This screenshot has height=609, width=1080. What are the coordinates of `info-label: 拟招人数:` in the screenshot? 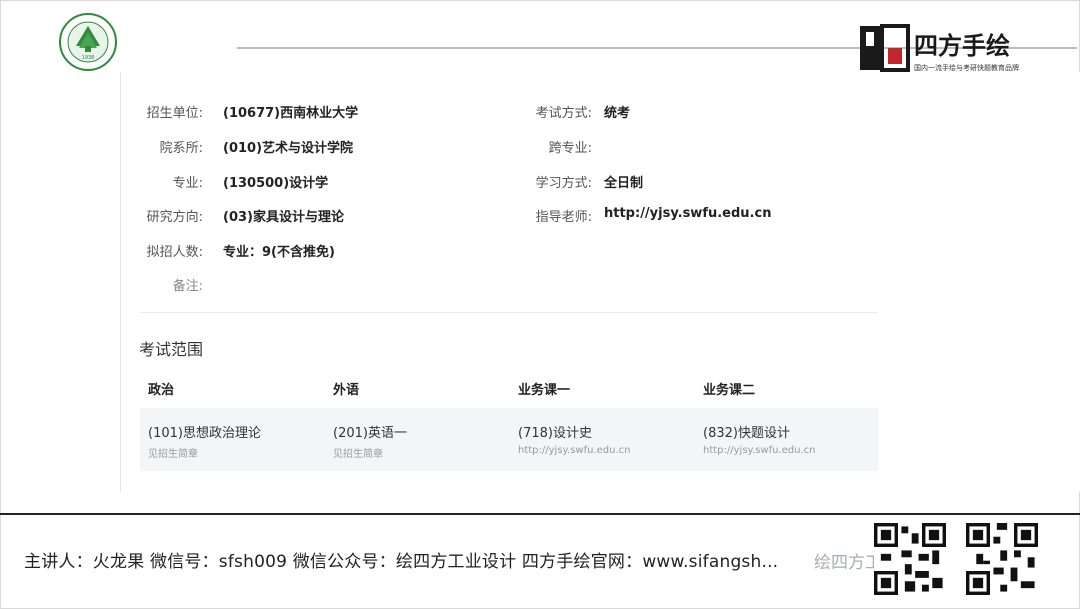 It's located at (174, 252).